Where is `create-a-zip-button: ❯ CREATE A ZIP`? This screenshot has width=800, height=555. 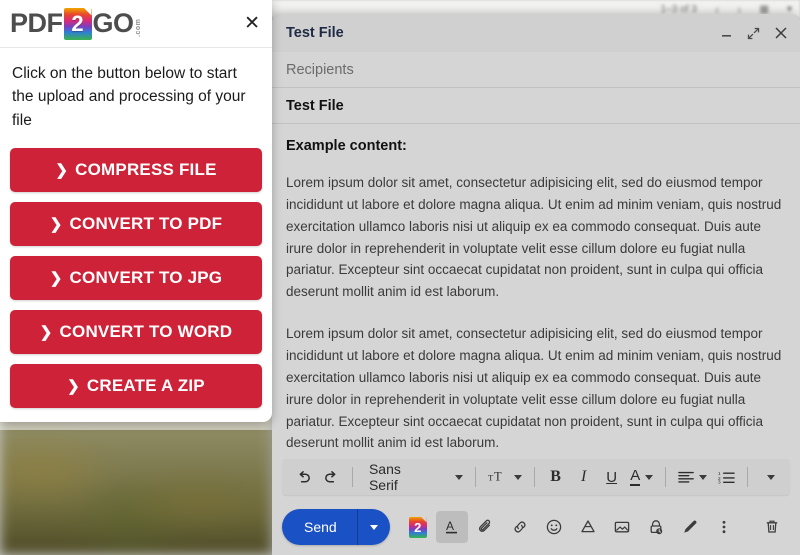
create-a-zip-button: ❯ CREATE A ZIP is located at coordinates (136, 385).